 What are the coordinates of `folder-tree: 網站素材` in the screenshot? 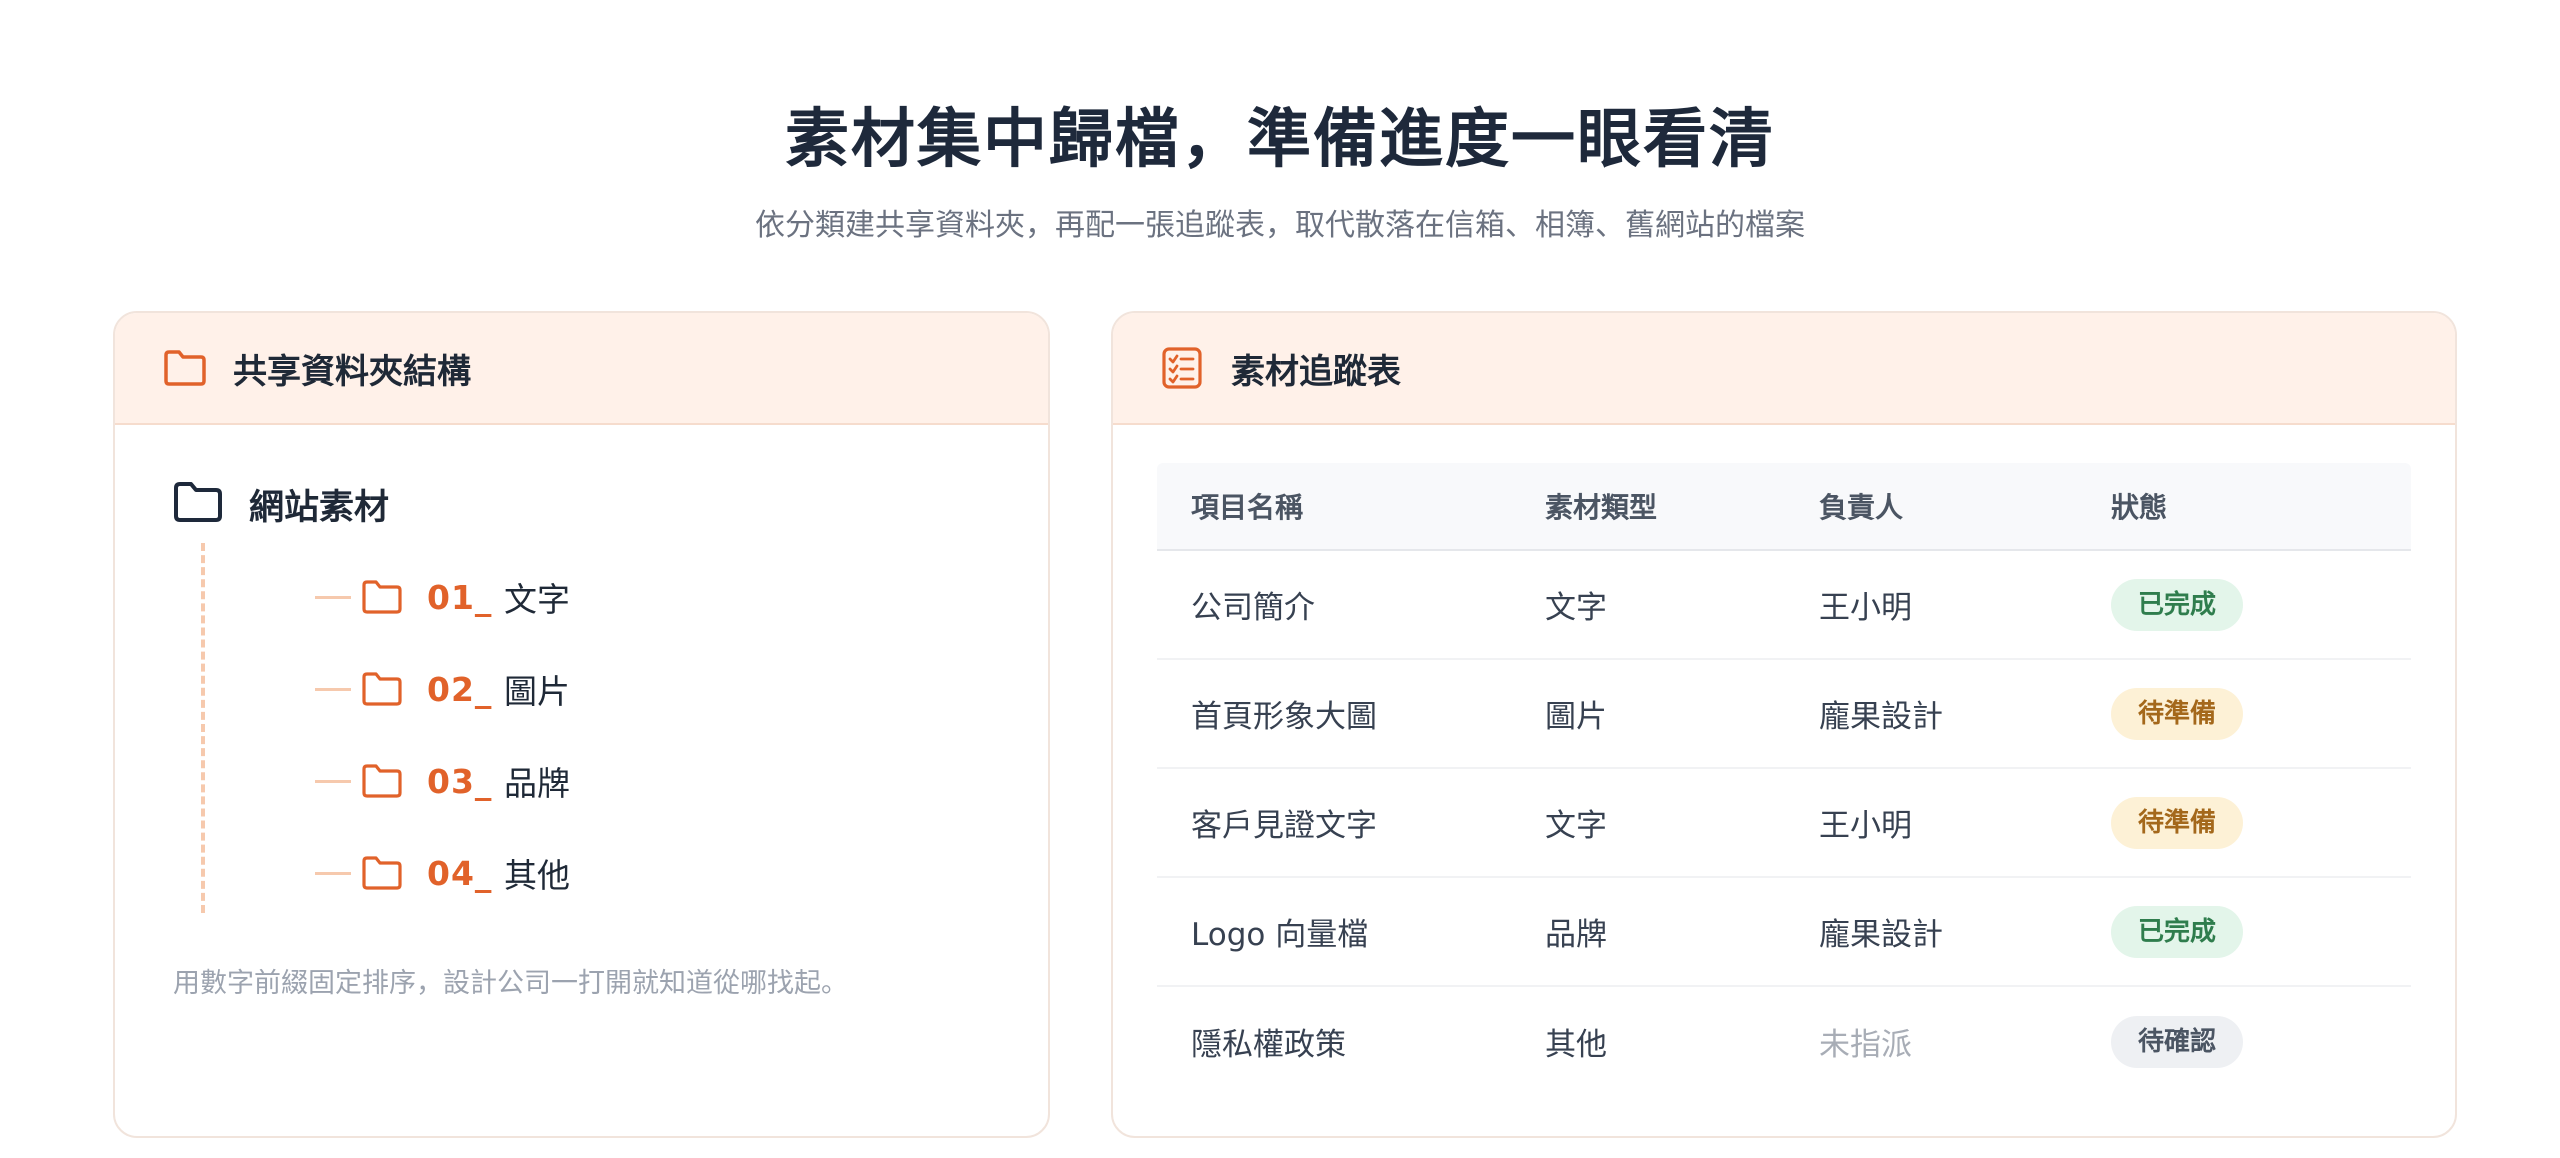 It's located at (581, 478).